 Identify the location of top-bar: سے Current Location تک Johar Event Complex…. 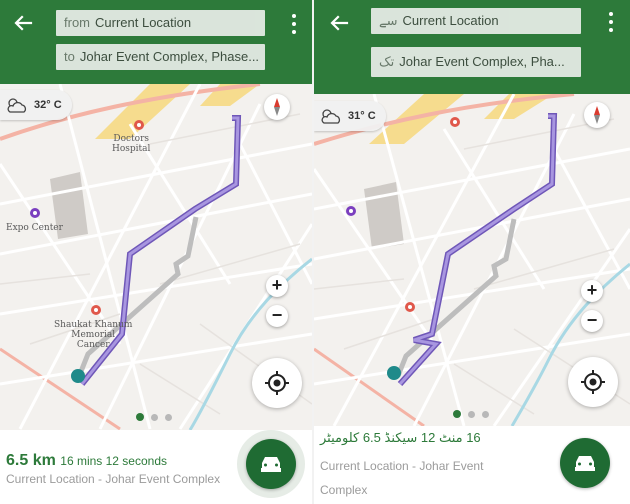
(472, 47).